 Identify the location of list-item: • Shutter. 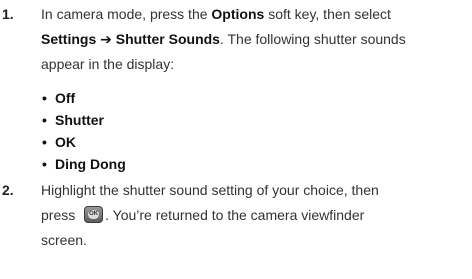
(83, 120).